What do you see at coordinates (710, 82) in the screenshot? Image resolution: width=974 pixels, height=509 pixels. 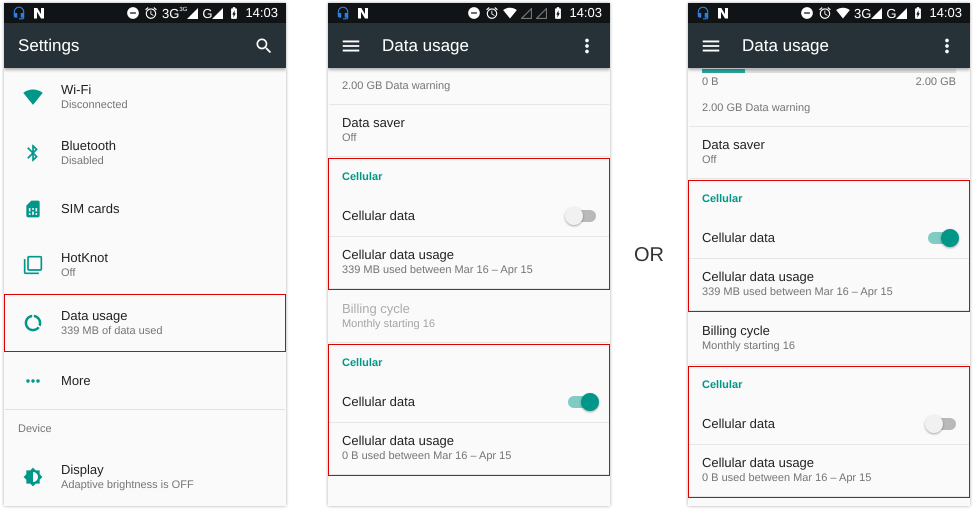 I see `range-min-label: 0 B` at bounding box center [710, 82].